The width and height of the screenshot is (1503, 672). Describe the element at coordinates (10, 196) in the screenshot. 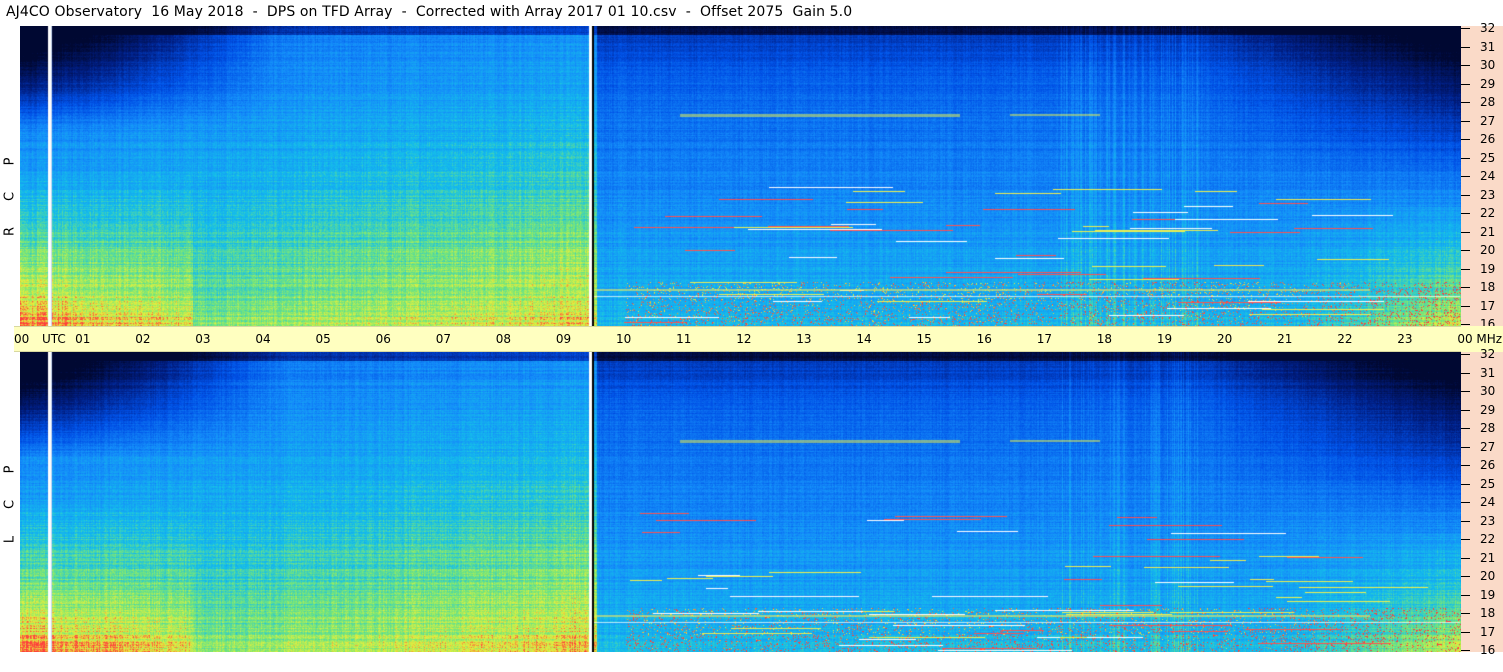

I see `rcp-letter-c: C` at that location.